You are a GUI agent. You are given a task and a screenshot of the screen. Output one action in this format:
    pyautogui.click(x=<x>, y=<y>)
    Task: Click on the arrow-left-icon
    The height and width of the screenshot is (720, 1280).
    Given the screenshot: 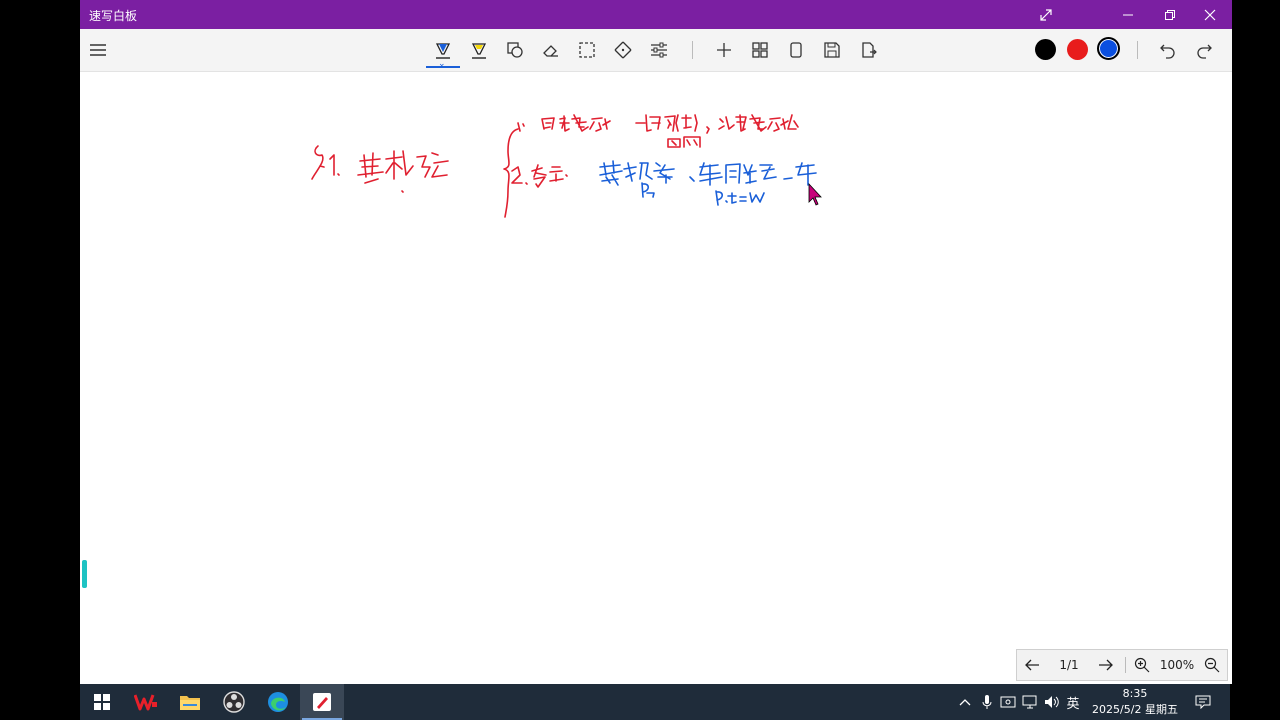 What is the action you would take?
    pyautogui.click(x=1032, y=665)
    